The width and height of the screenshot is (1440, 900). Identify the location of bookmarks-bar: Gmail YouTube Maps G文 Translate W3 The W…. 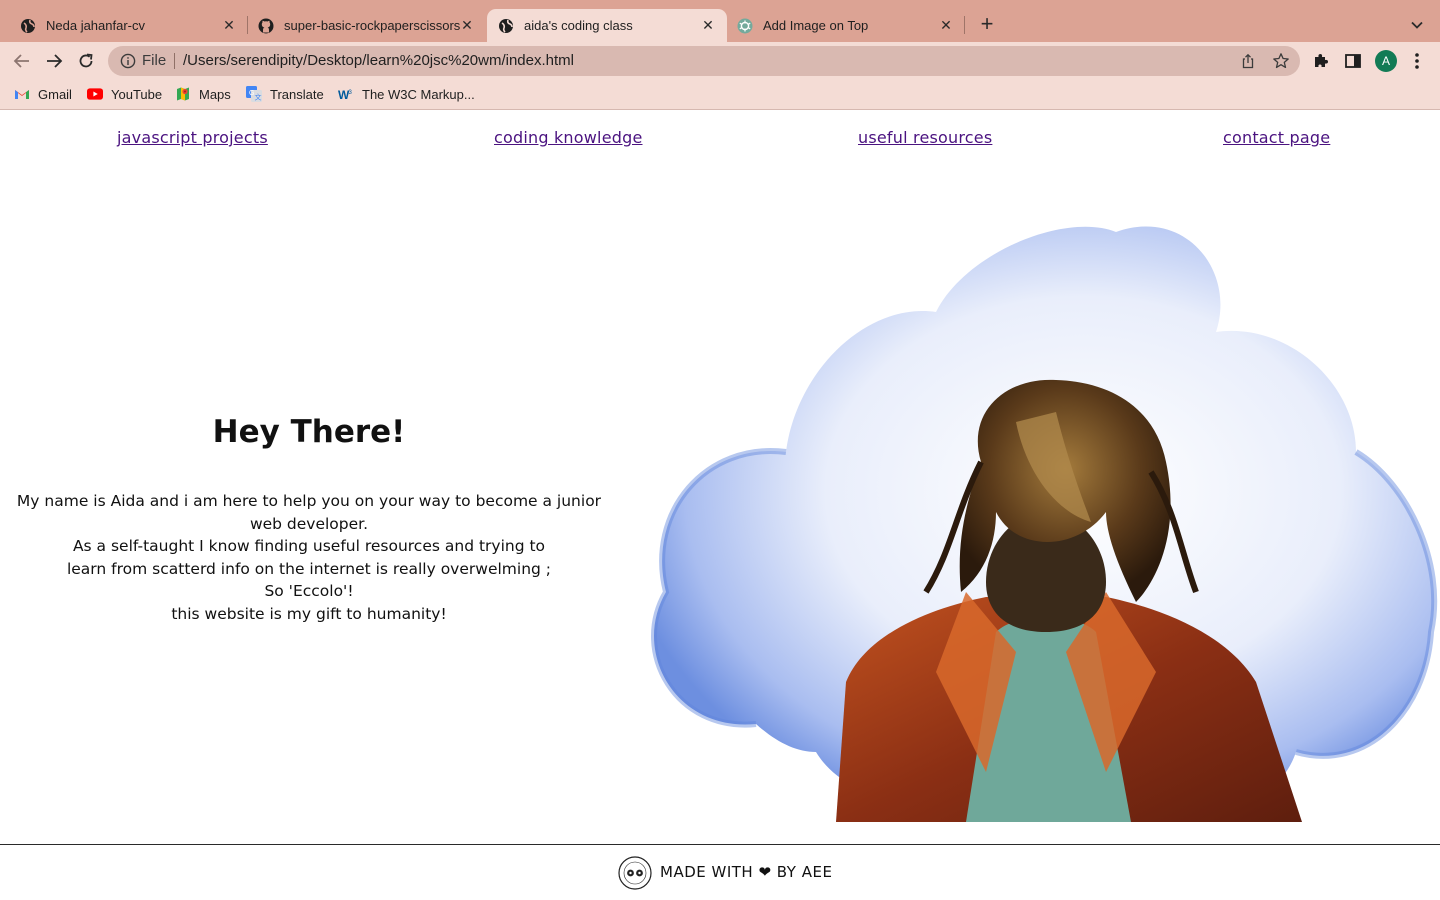
(720, 95).